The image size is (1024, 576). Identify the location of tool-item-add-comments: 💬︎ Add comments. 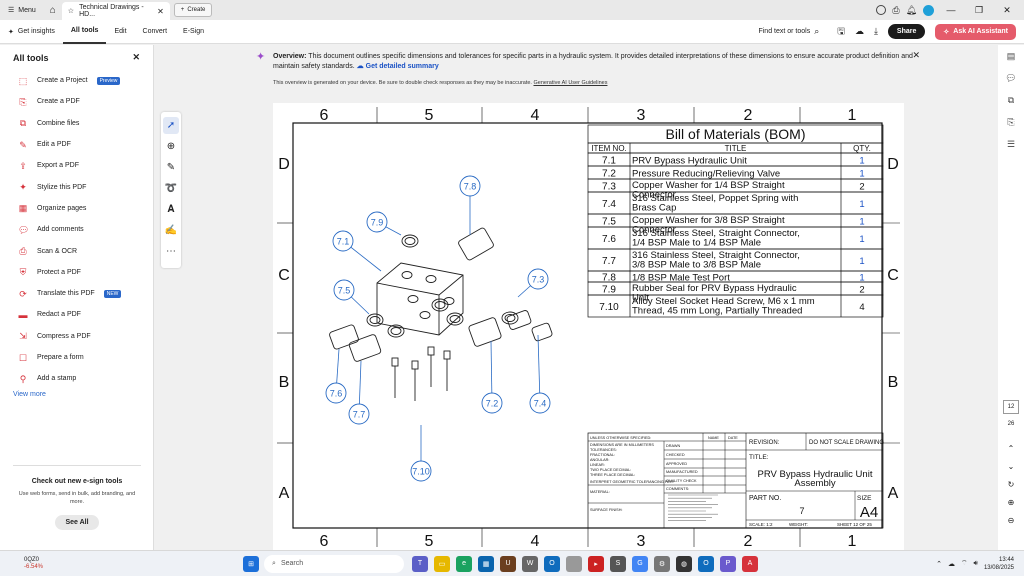
(76, 229).